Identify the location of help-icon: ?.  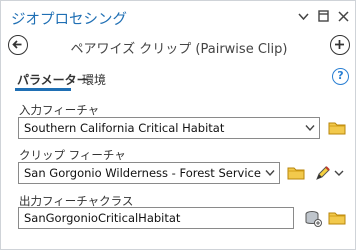
(340, 76).